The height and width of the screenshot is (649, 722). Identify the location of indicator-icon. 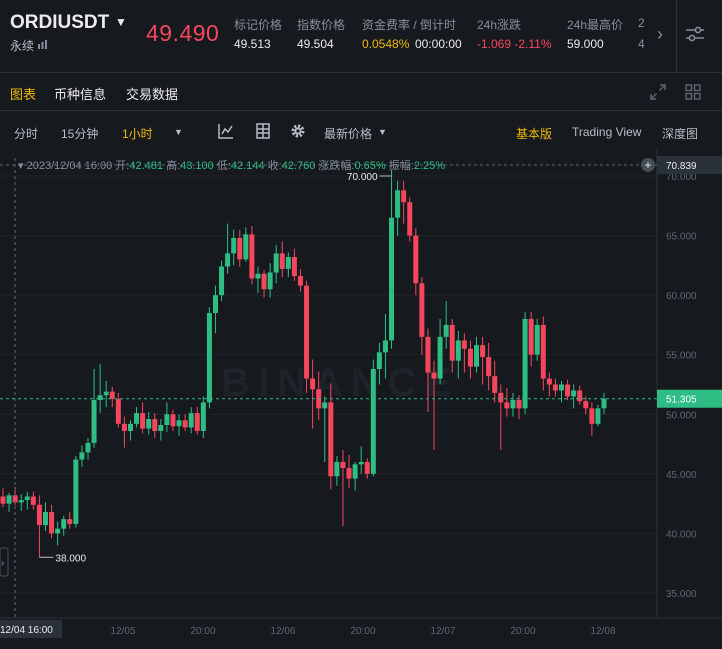
(226, 131).